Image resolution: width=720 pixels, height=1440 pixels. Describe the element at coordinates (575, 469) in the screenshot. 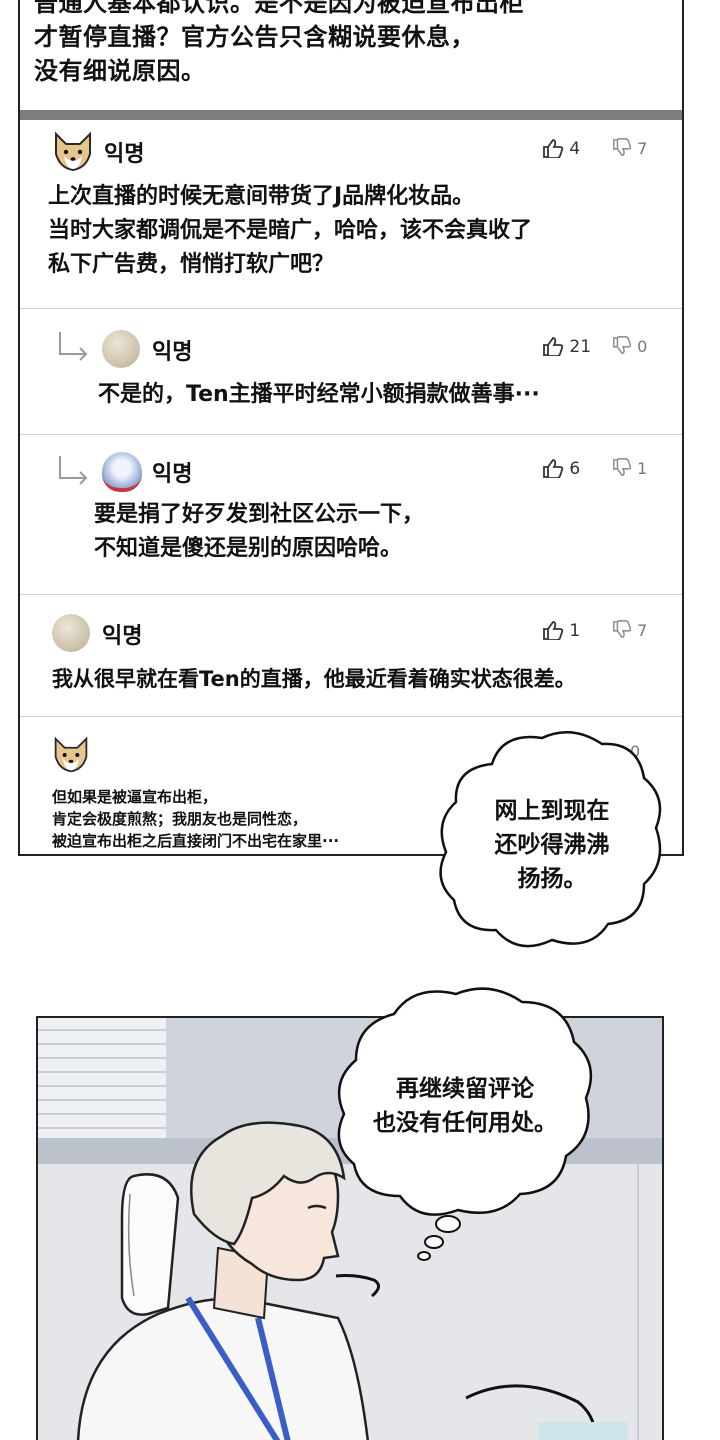

I see `like-count: 6` at that location.